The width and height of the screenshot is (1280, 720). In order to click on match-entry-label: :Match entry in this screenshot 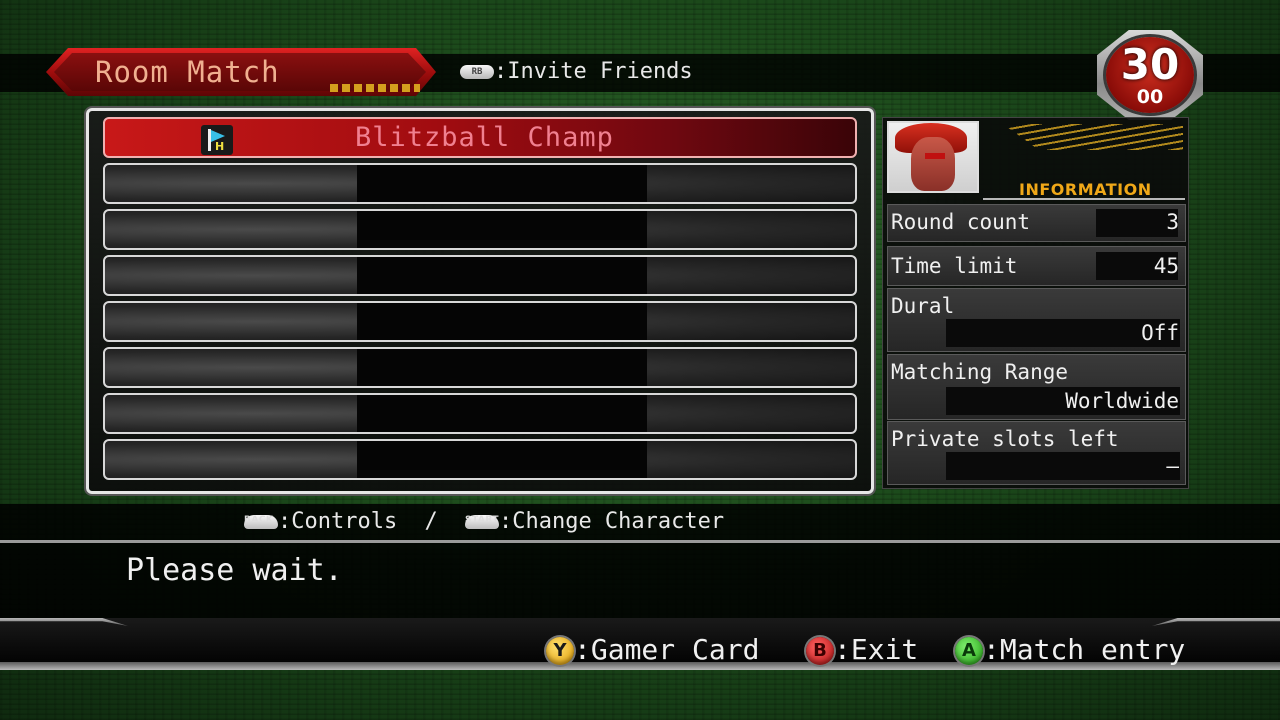, I will do `click(1084, 649)`.